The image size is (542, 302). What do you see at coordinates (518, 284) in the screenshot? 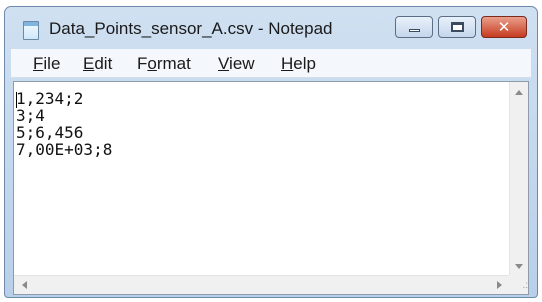
I see `resize-grip-icon: .:` at bounding box center [518, 284].